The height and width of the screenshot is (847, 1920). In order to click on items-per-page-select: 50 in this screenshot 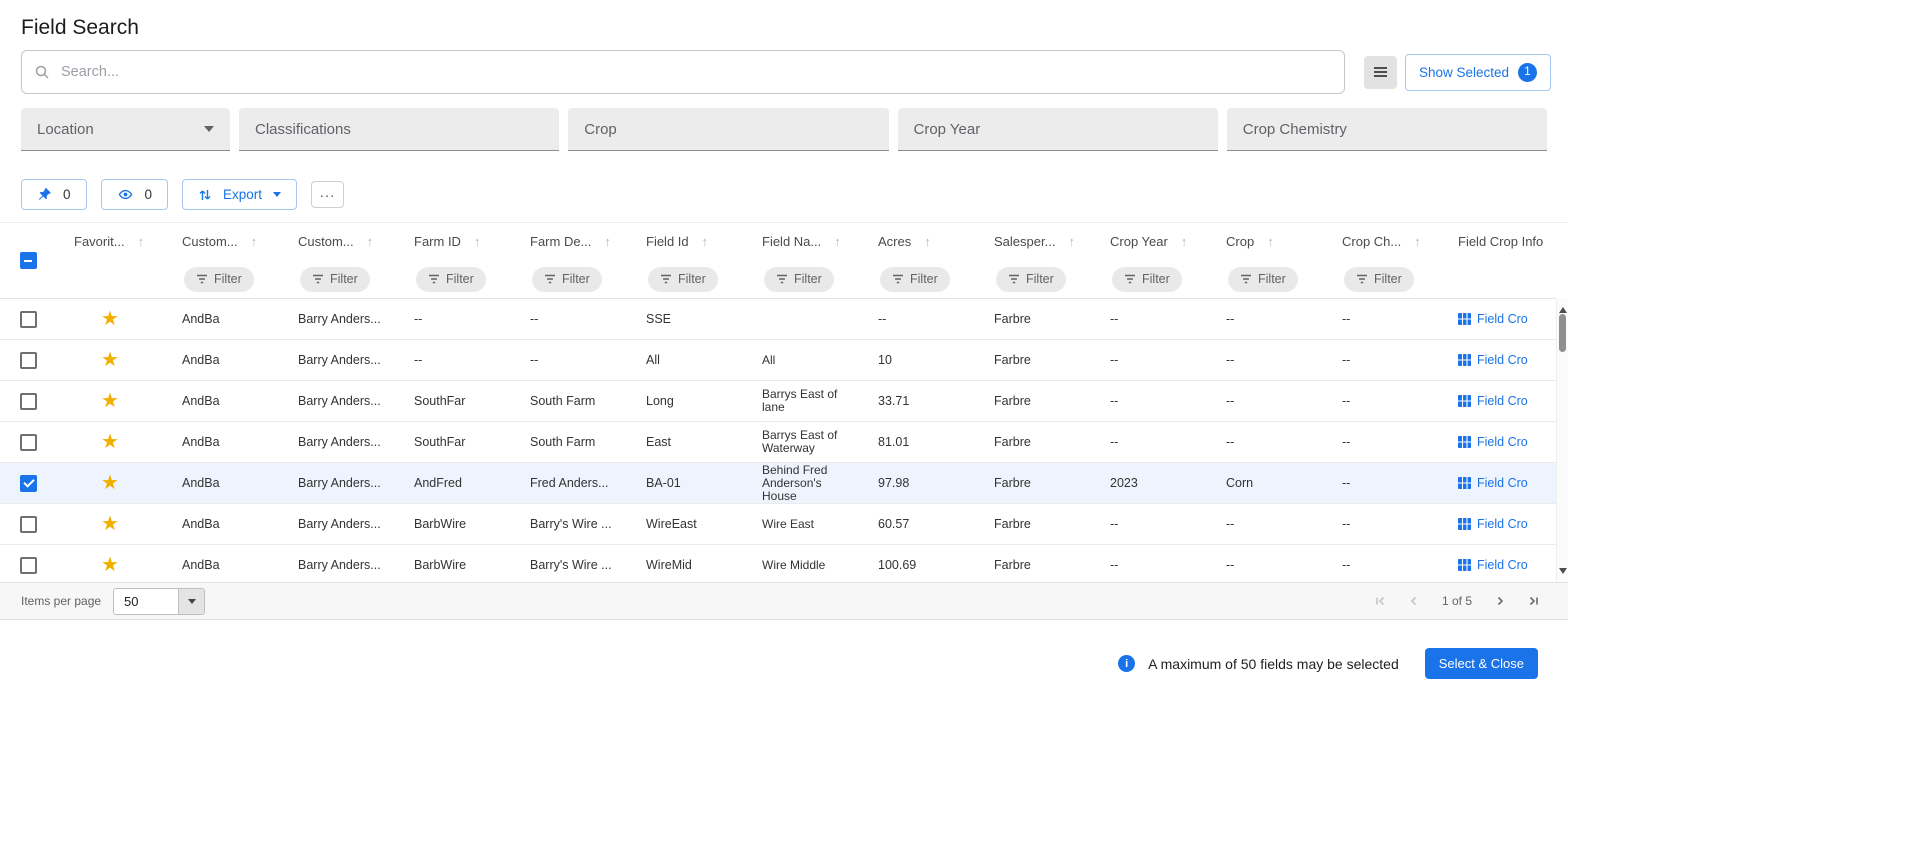, I will do `click(159, 601)`.